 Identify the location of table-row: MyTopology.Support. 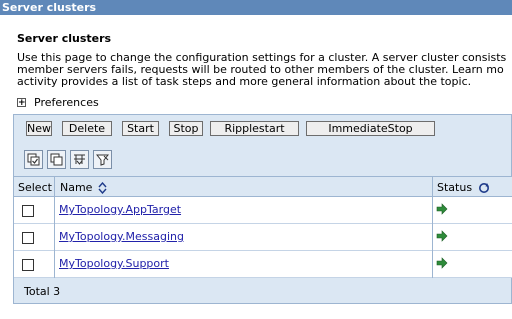
(263, 264).